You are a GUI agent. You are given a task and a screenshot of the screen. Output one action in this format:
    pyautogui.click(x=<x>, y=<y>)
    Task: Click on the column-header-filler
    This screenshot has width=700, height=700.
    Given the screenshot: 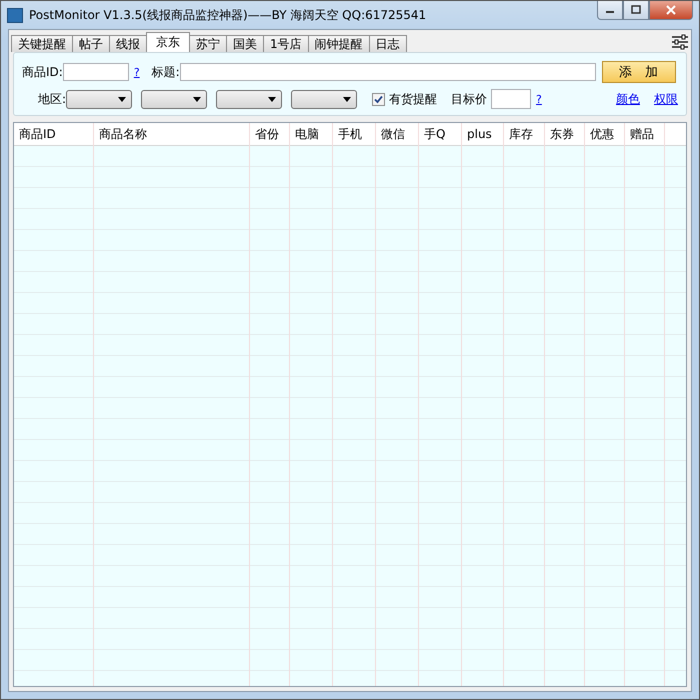 What is the action you would take?
    pyautogui.click(x=675, y=134)
    